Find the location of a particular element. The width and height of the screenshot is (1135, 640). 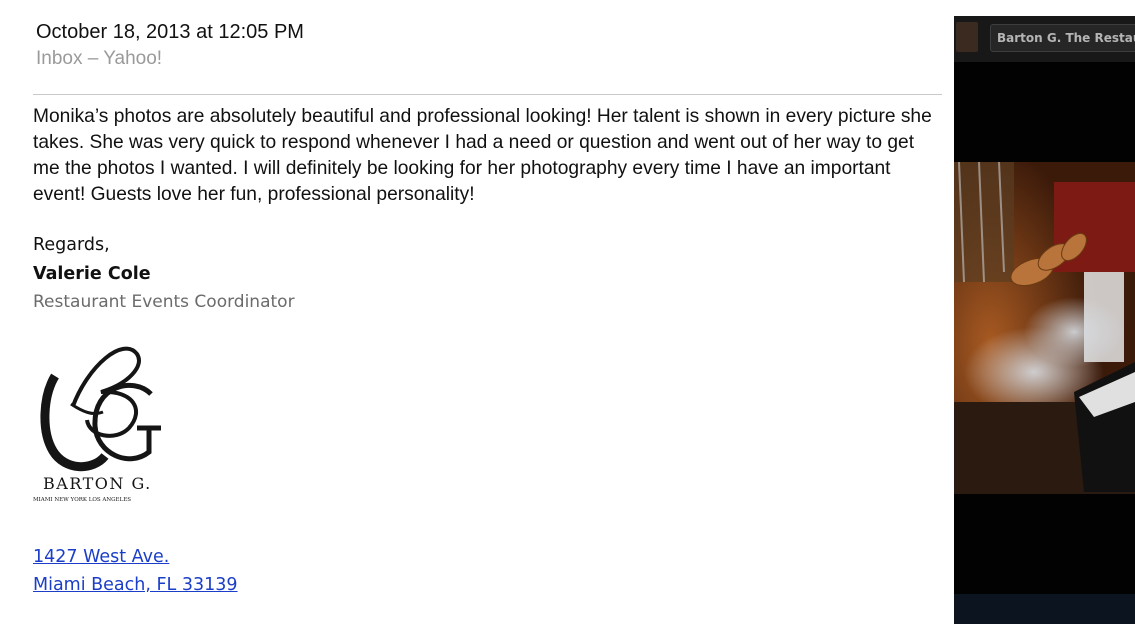

monogram-b is located at coordinates (90, 409).